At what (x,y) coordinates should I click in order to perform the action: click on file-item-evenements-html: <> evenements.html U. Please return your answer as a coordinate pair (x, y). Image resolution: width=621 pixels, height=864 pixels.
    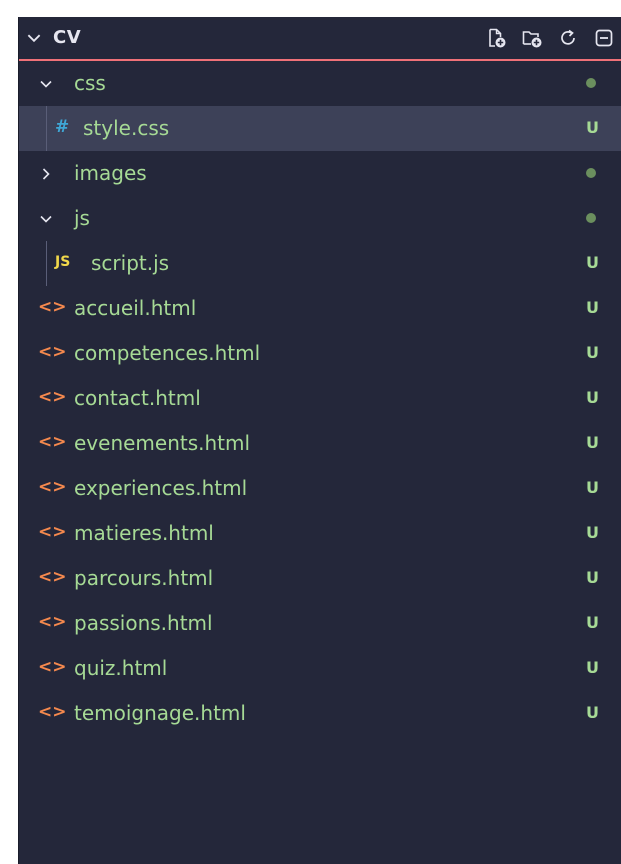
    Looking at the image, I should click on (320, 443).